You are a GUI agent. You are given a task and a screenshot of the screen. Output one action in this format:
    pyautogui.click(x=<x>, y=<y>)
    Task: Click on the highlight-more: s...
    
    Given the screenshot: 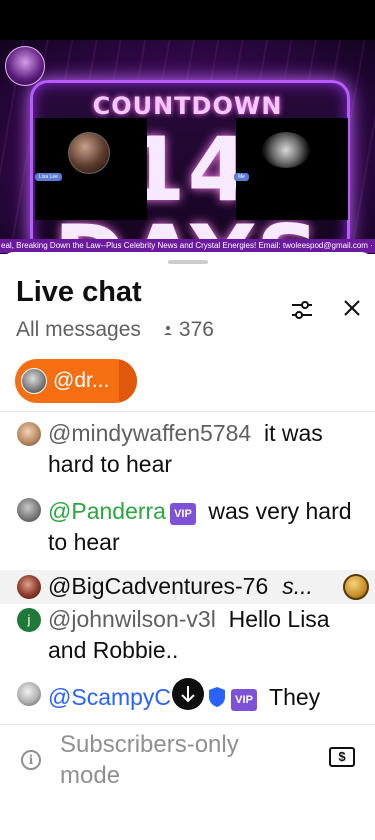 What is the action you would take?
    pyautogui.click(x=297, y=586)
    